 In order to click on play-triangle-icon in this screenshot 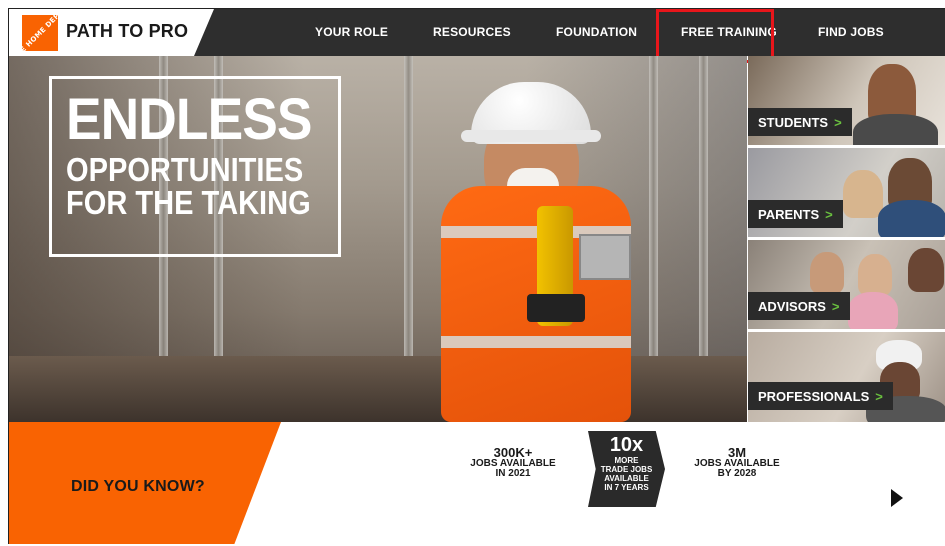, I will do `click(897, 498)`.